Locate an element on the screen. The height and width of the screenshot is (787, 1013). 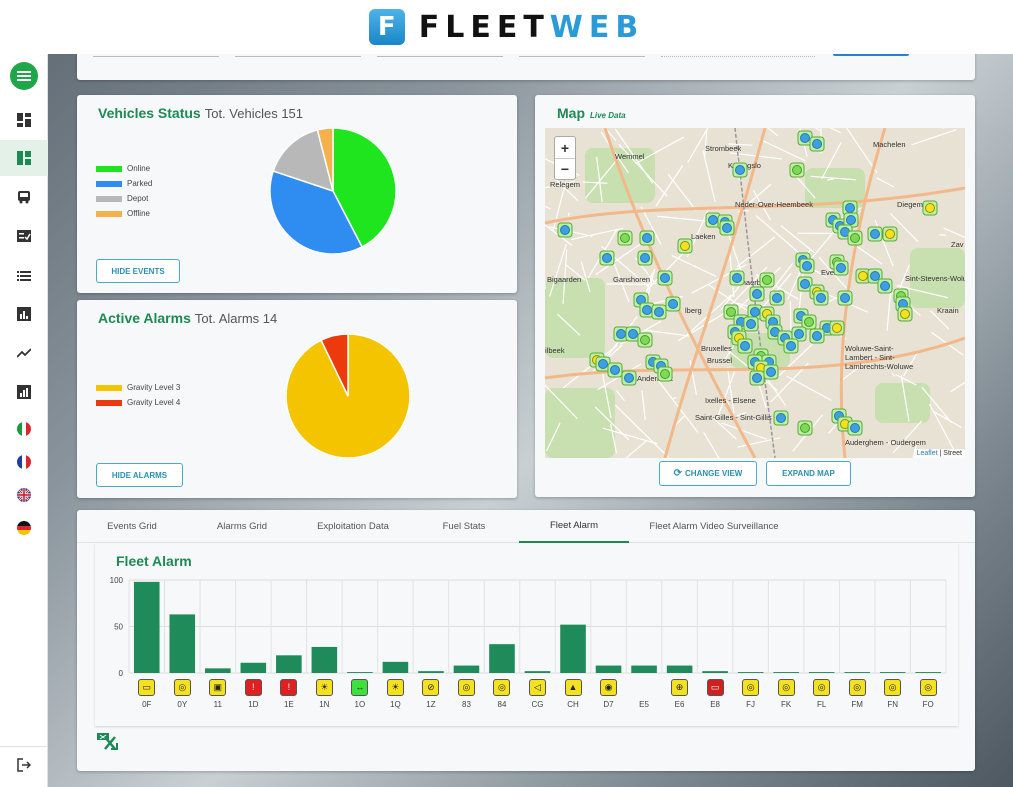
sidebar-item-trends is located at coordinates (24, 353).